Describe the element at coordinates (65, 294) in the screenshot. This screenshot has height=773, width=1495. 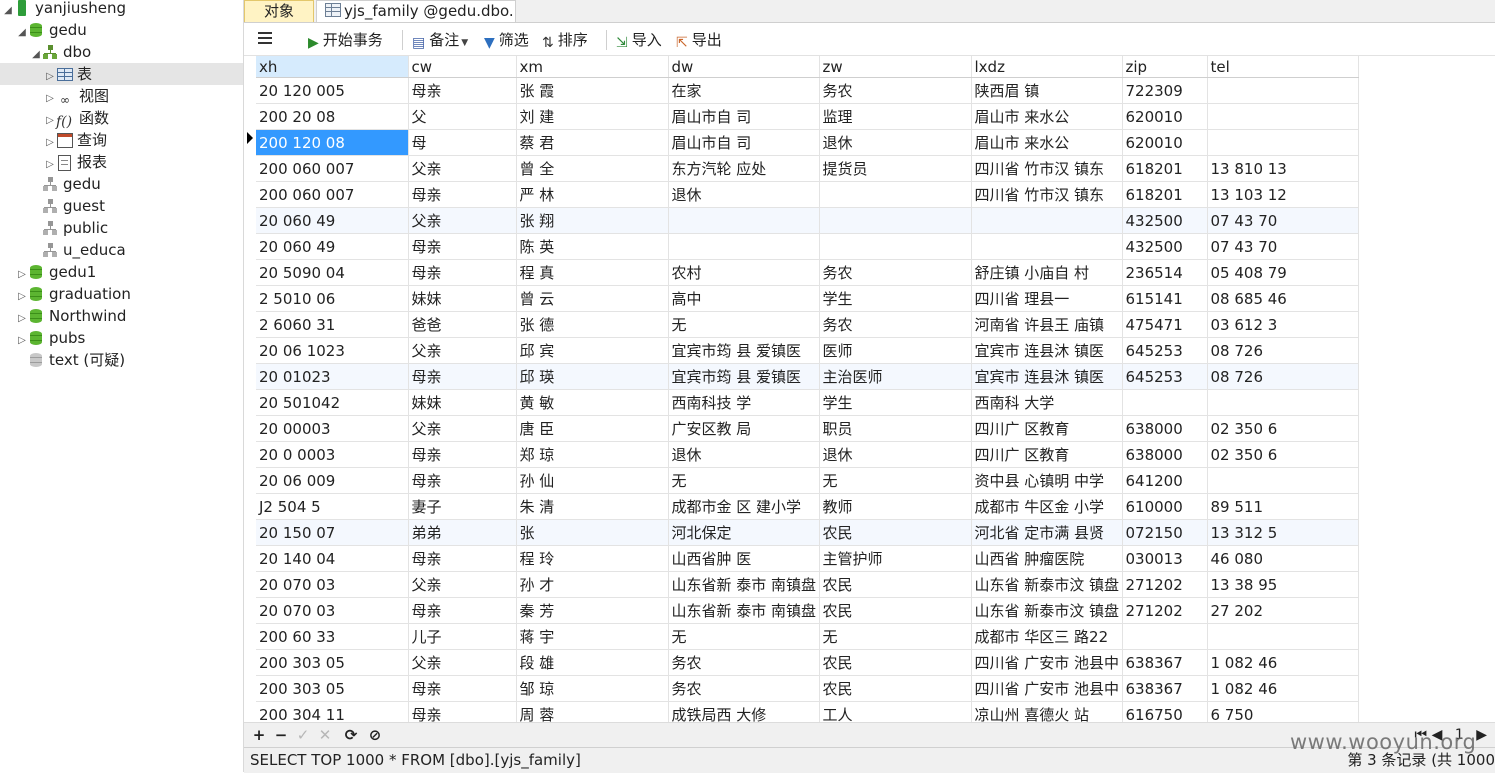
I see `tree-node: ▷ graduation` at that location.